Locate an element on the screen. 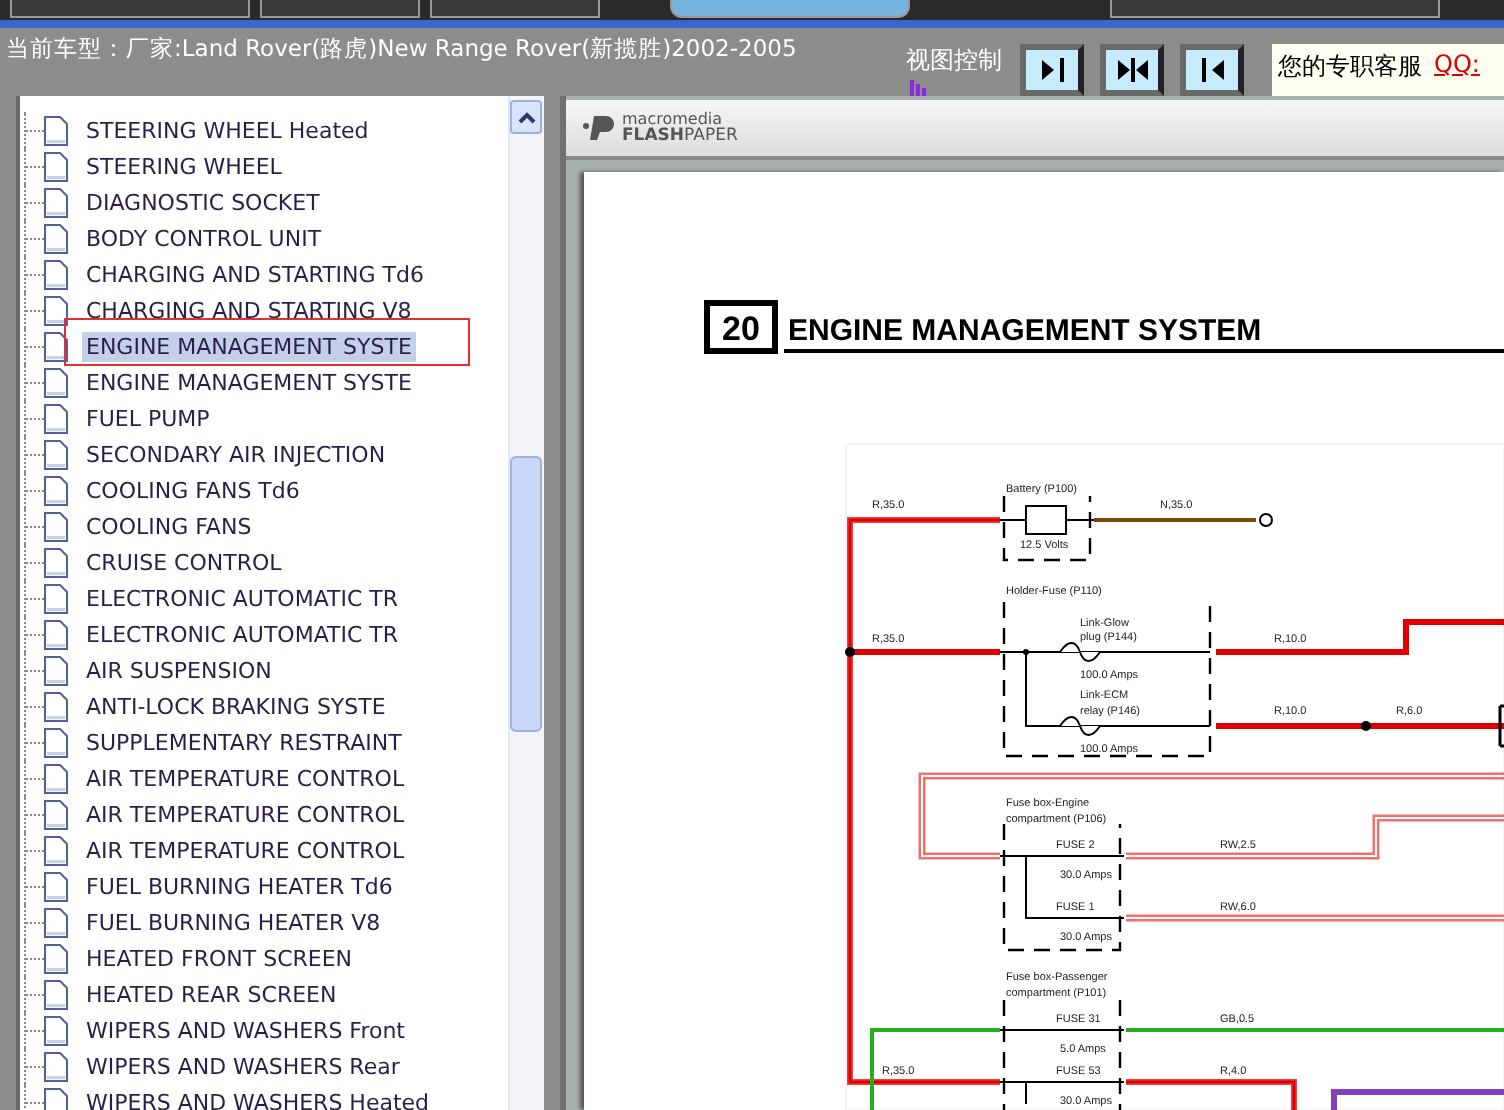 This screenshot has height=1110, width=1504. tree-item: SECONDARY AIR INJECTION is located at coordinates (236, 454).